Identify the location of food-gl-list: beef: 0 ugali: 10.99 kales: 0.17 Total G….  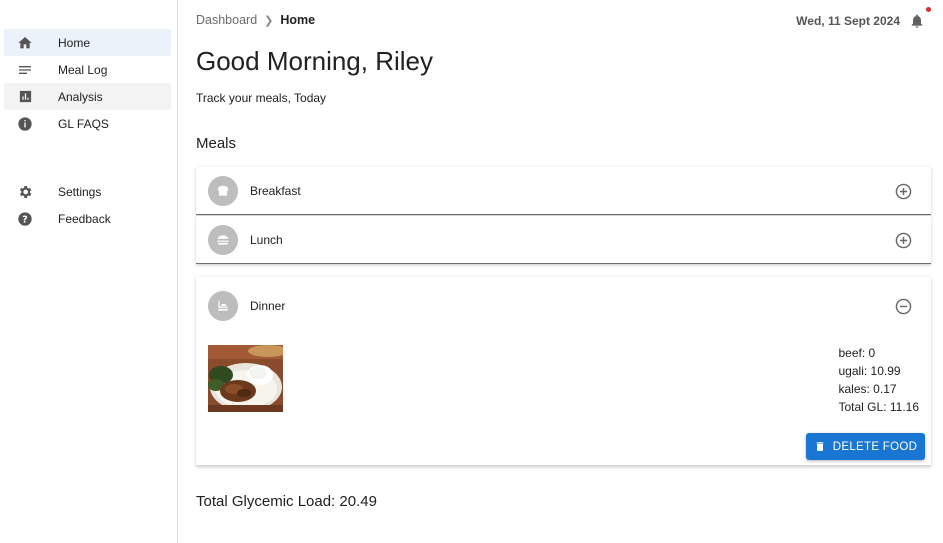
(879, 380).